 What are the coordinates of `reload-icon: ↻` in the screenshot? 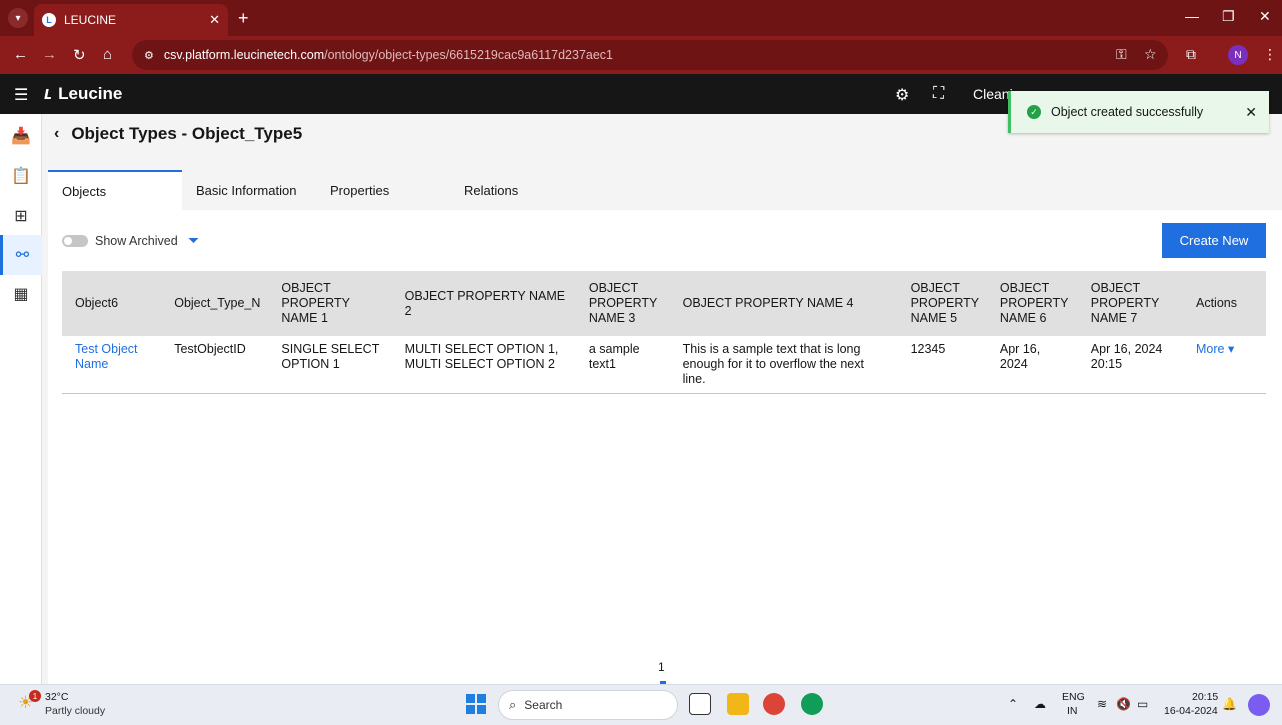 It's located at (79, 55).